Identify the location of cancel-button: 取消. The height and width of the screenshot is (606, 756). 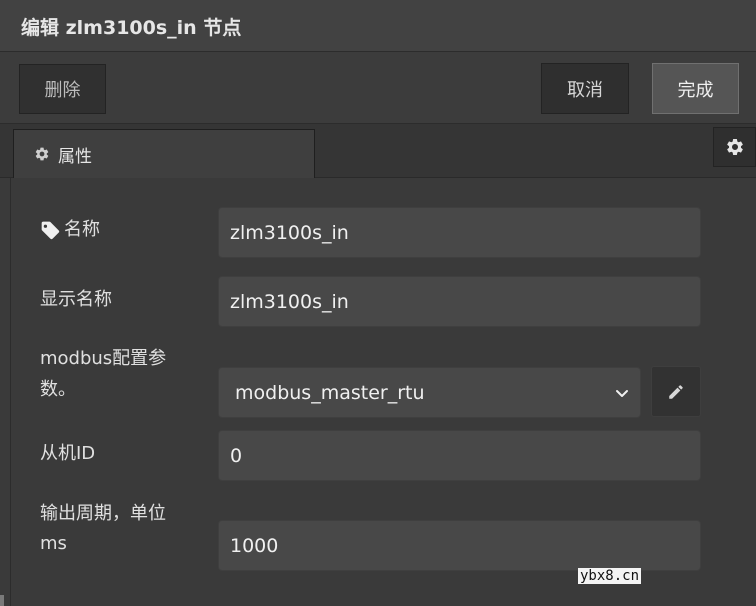
(585, 88).